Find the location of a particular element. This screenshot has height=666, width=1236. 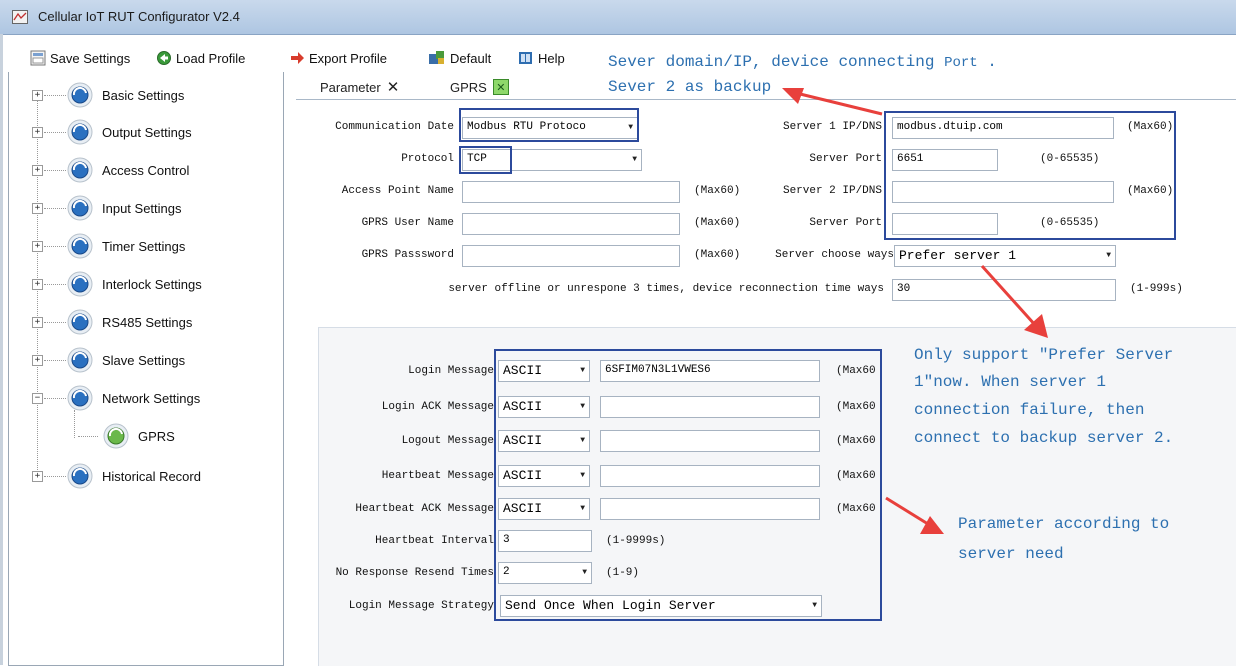

arrow-to-backup is located at coordinates (839, 103).